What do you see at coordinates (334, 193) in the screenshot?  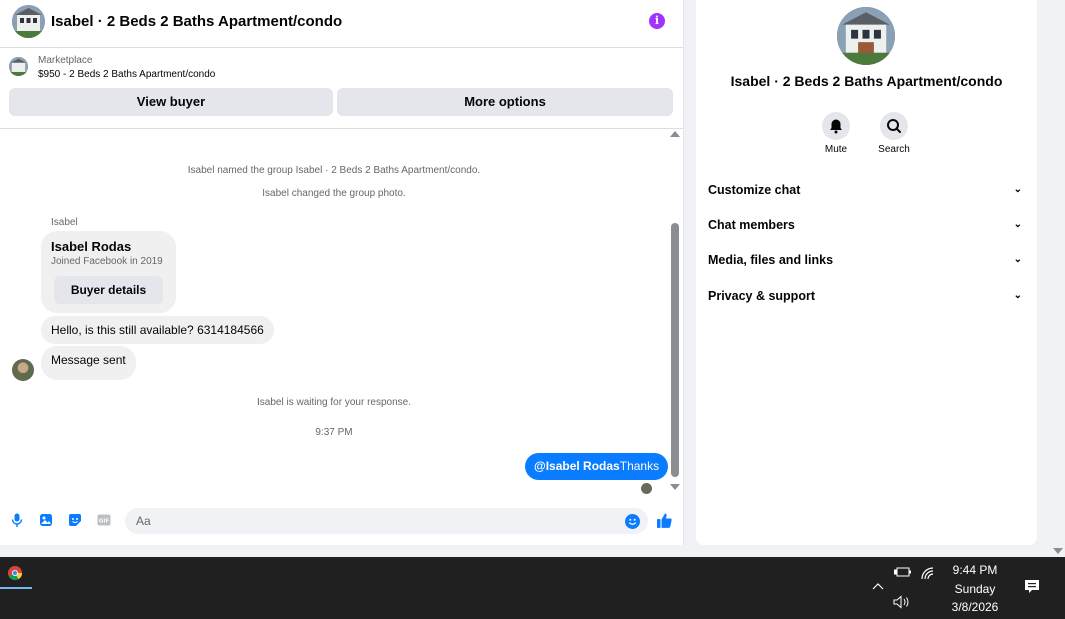 I see `system-message: Isabel changed the group photo.` at bounding box center [334, 193].